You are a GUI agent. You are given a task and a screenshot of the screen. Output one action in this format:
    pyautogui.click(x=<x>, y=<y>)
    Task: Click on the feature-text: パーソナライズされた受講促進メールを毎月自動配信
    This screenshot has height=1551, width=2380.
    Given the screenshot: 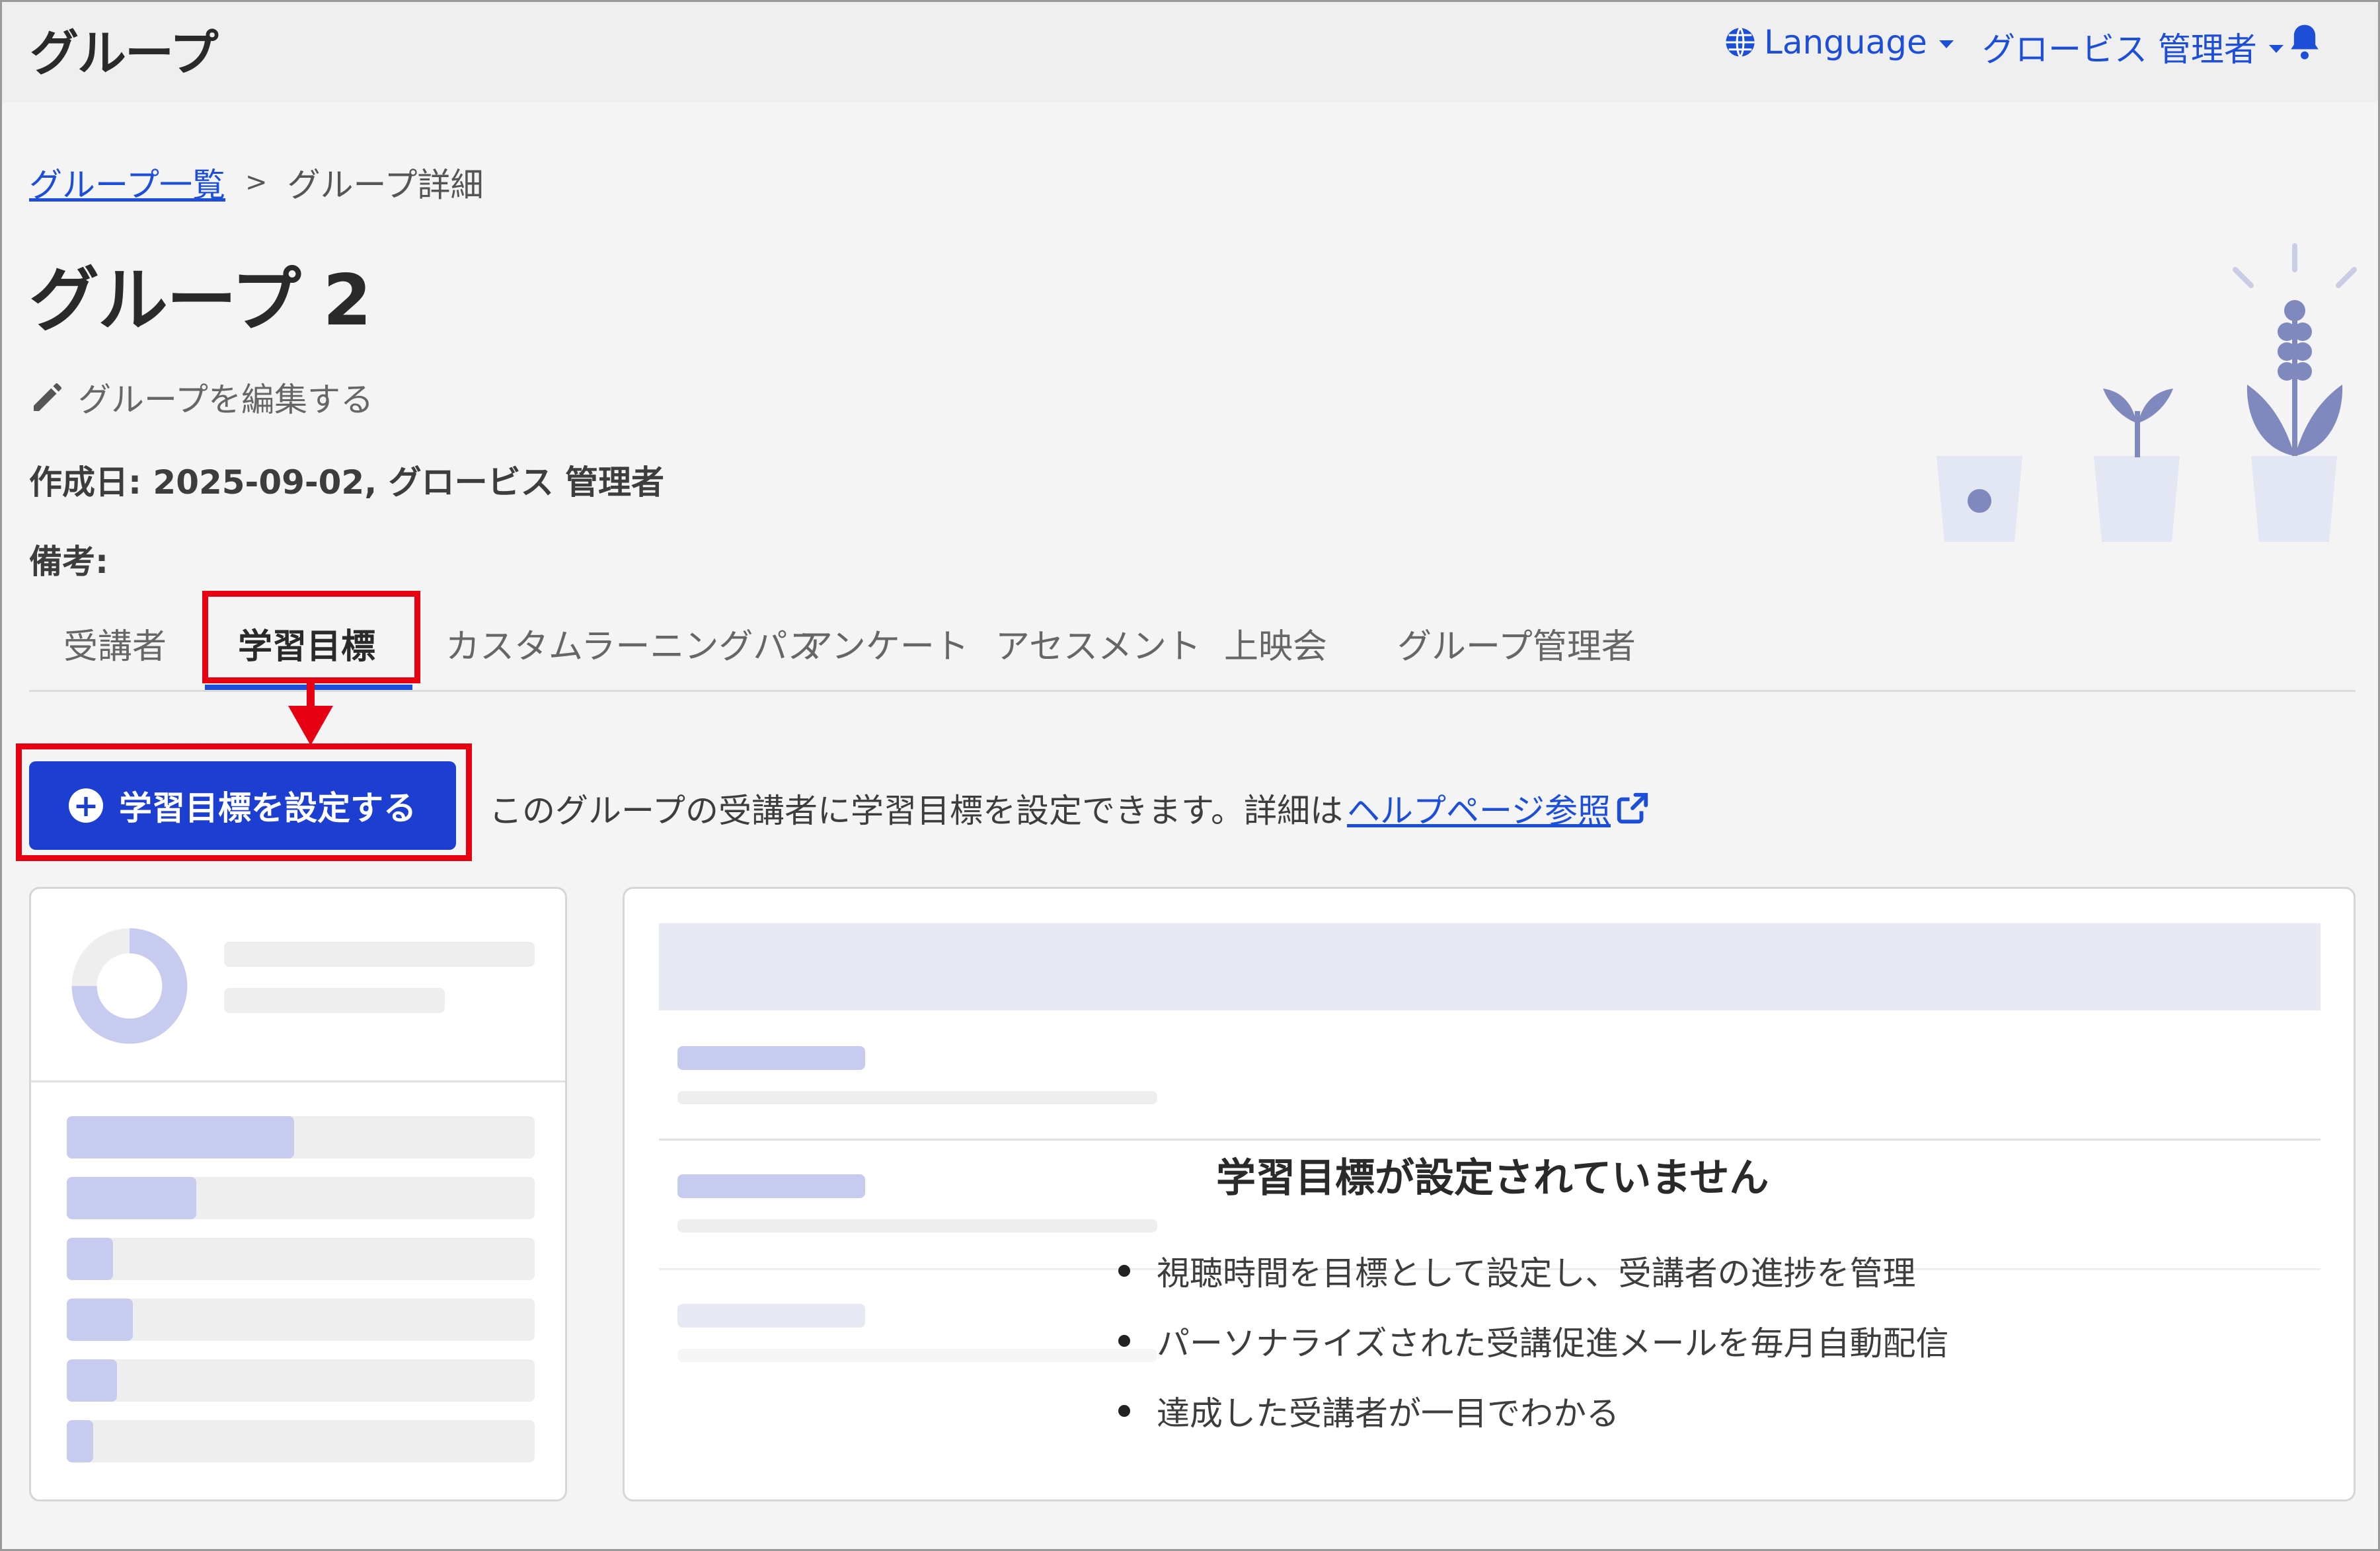 What is the action you would take?
    pyautogui.click(x=1553, y=1343)
    